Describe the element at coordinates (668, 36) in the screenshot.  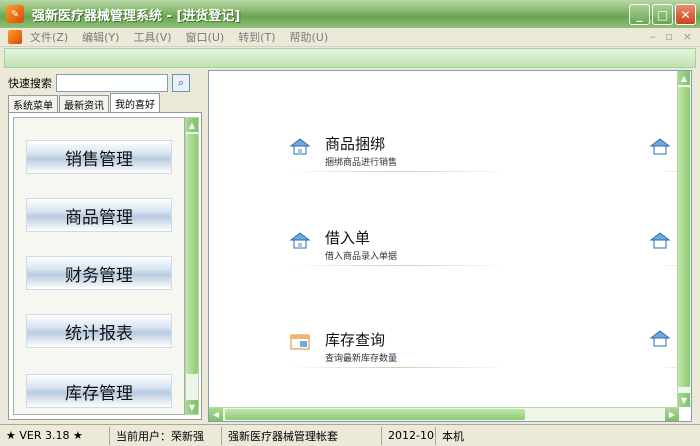
I see `mdi-restore-button: ▫` at that location.